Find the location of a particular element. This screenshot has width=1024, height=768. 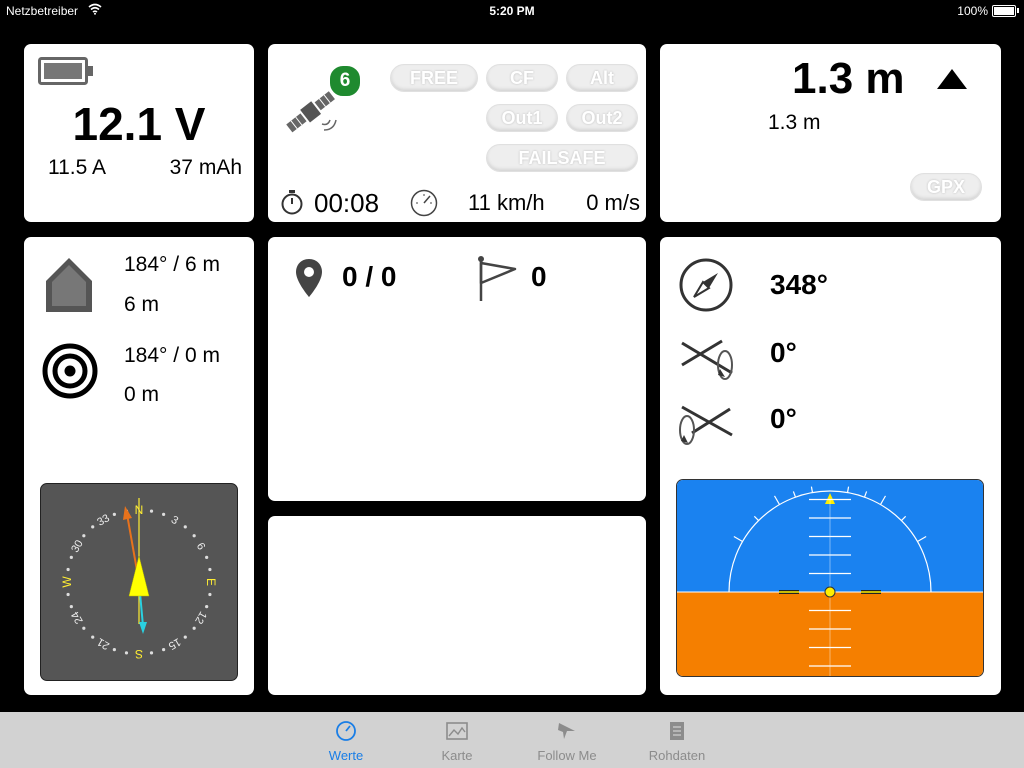

mode-failsafe-button: FAILSAFE is located at coordinates (562, 158).